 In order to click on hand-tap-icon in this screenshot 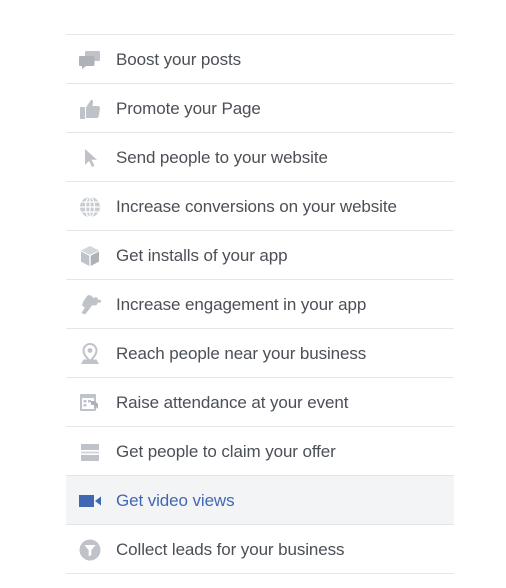, I will do `click(90, 305)`.